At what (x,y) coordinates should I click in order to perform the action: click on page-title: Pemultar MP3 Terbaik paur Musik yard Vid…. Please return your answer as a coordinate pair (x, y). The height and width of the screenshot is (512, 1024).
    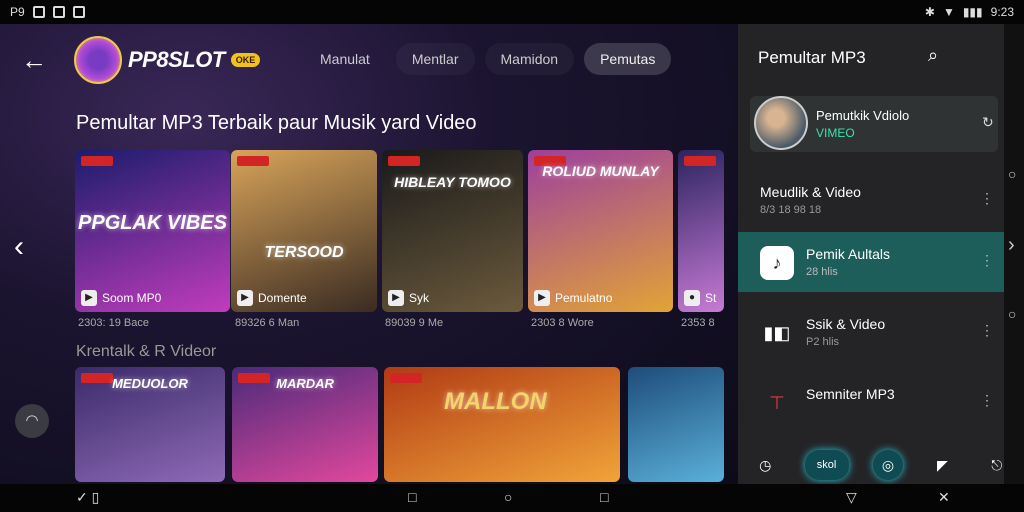
    Looking at the image, I should click on (276, 123).